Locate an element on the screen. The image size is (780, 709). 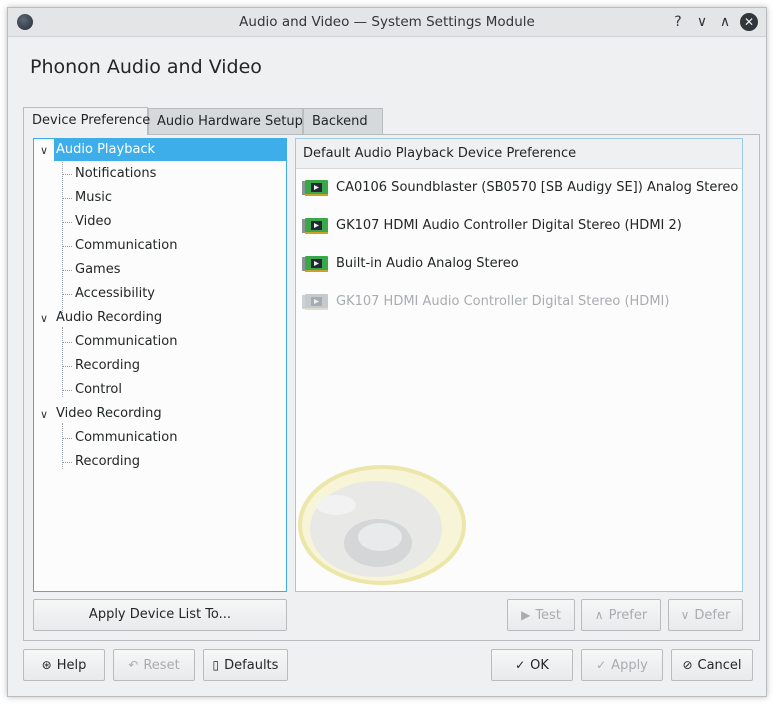
device-list-header: Default Audio Playback Device Preference is located at coordinates (519, 154).